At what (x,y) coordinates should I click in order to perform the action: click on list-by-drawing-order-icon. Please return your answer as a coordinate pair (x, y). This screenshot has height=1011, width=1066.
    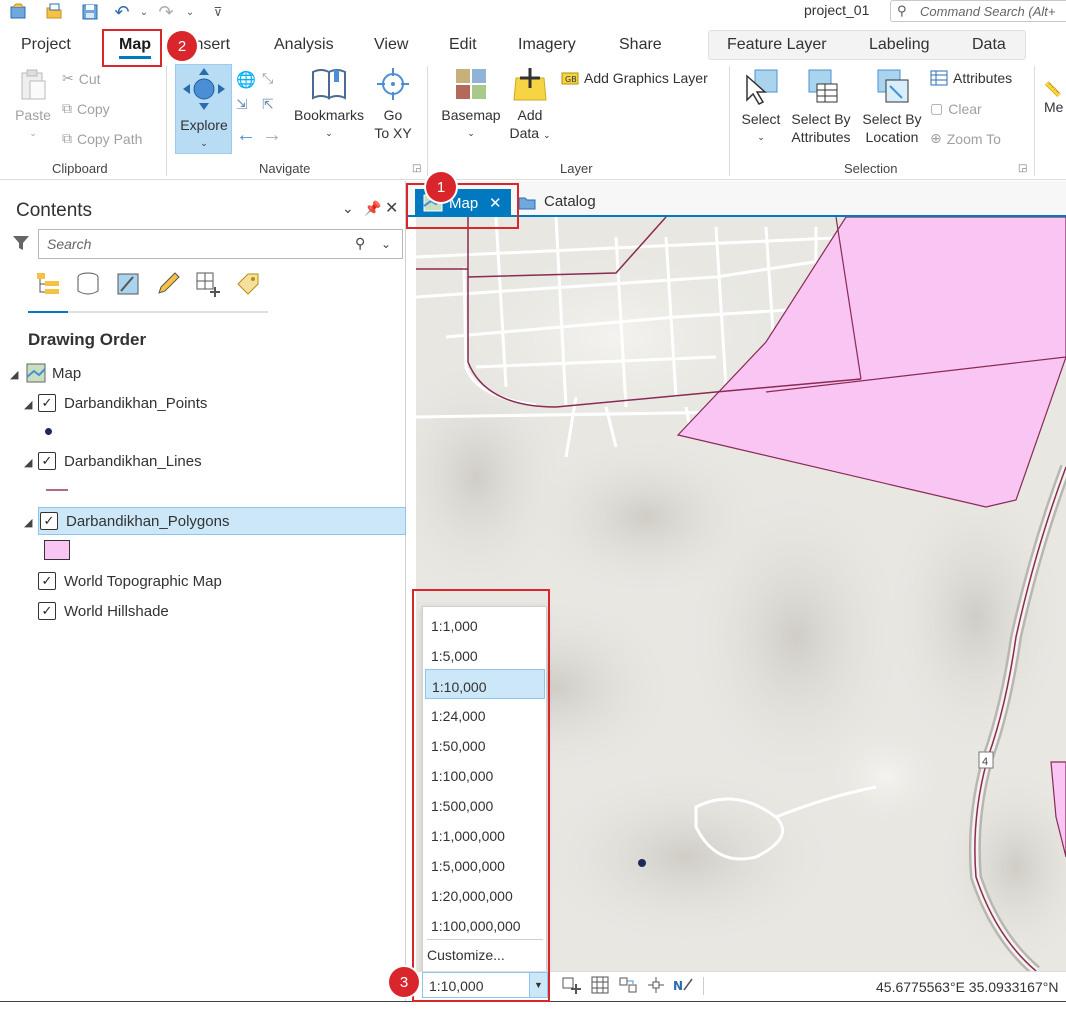
    Looking at the image, I should click on (48, 284).